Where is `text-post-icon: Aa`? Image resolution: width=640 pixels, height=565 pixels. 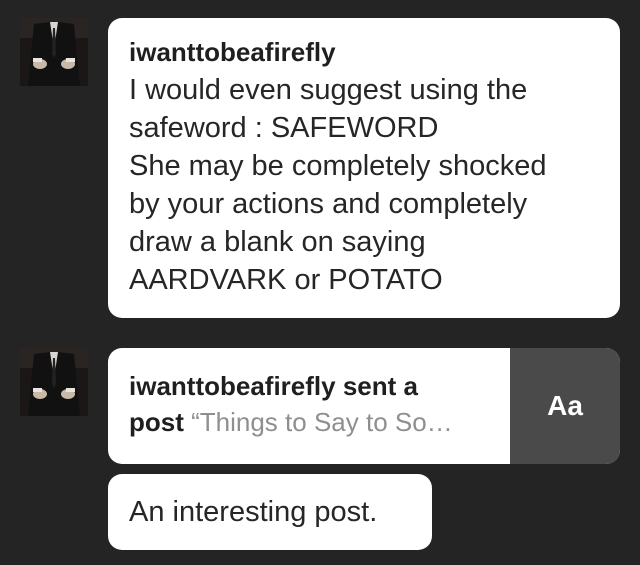 text-post-icon: Aa is located at coordinates (565, 405).